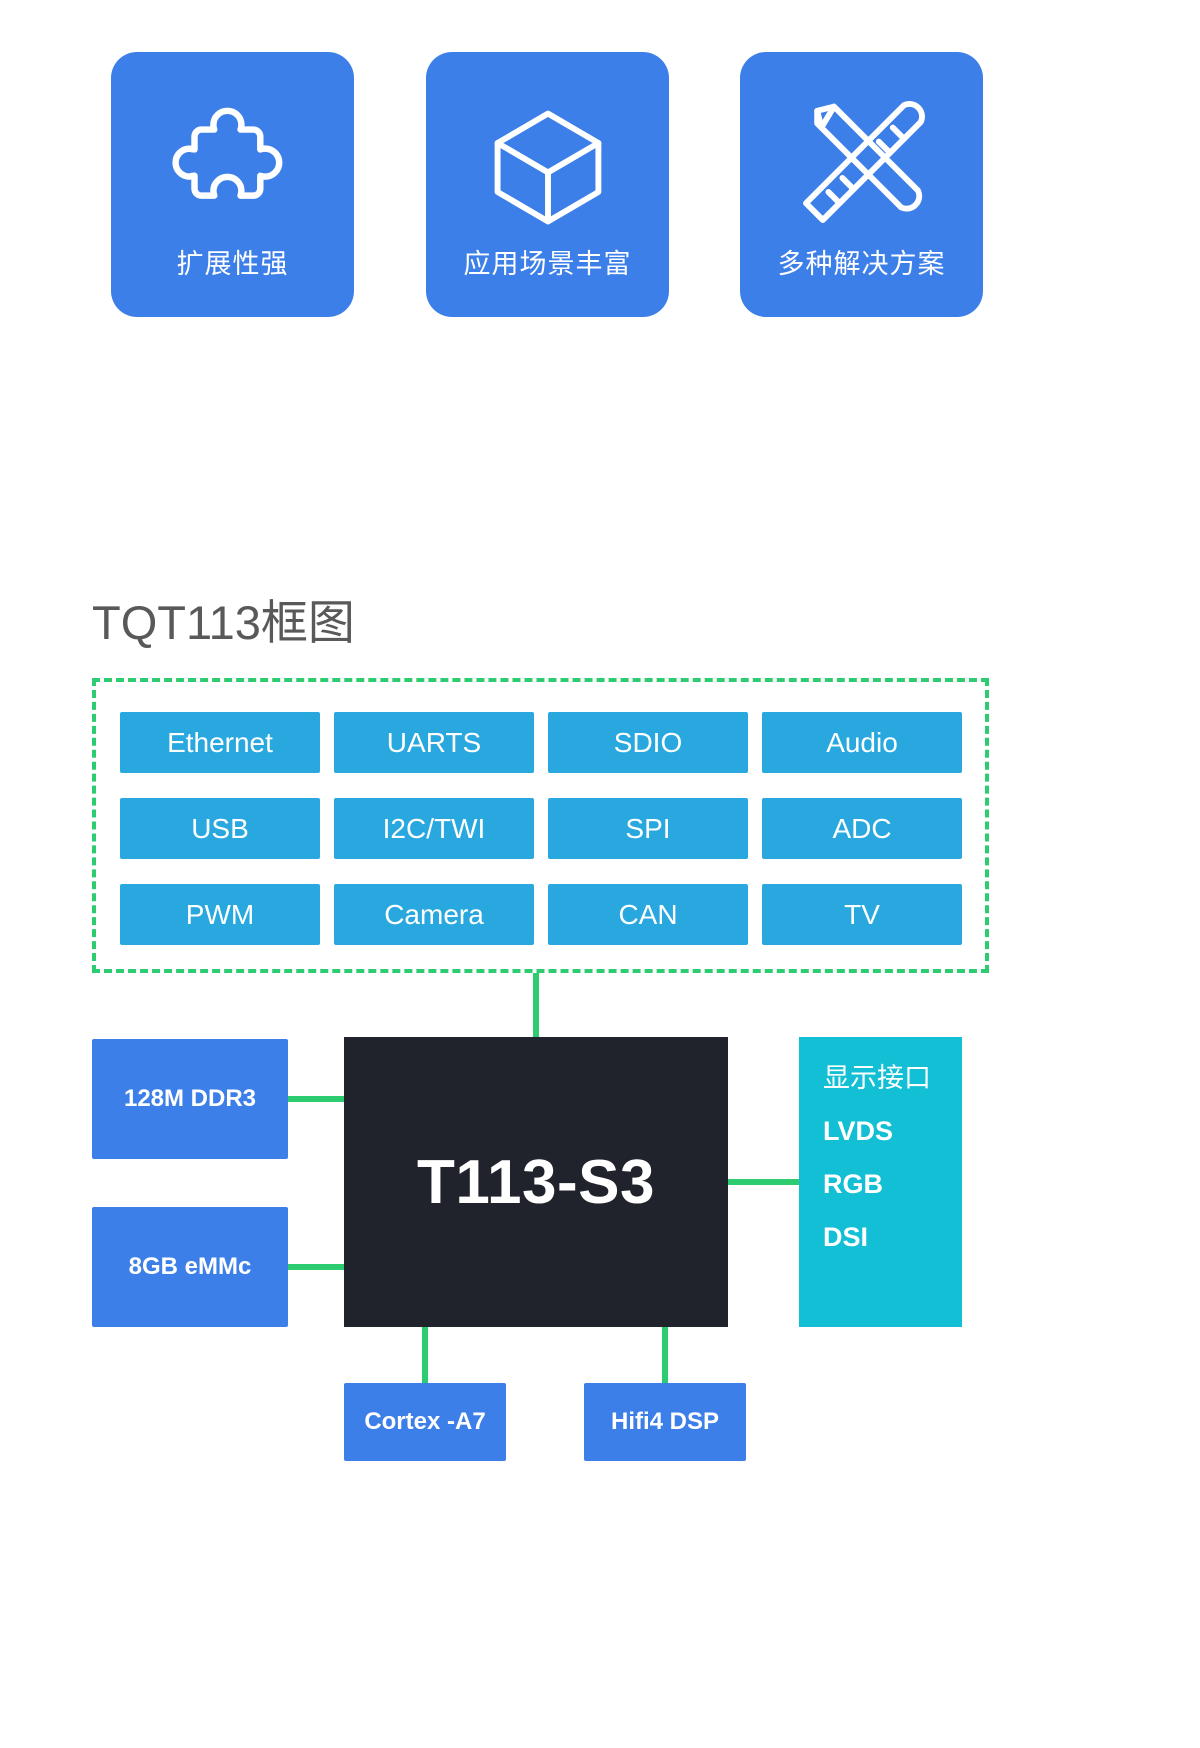 The height and width of the screenshot is (1748, 1200). I want to click on peripheral-box: USB, so click(220, 828).